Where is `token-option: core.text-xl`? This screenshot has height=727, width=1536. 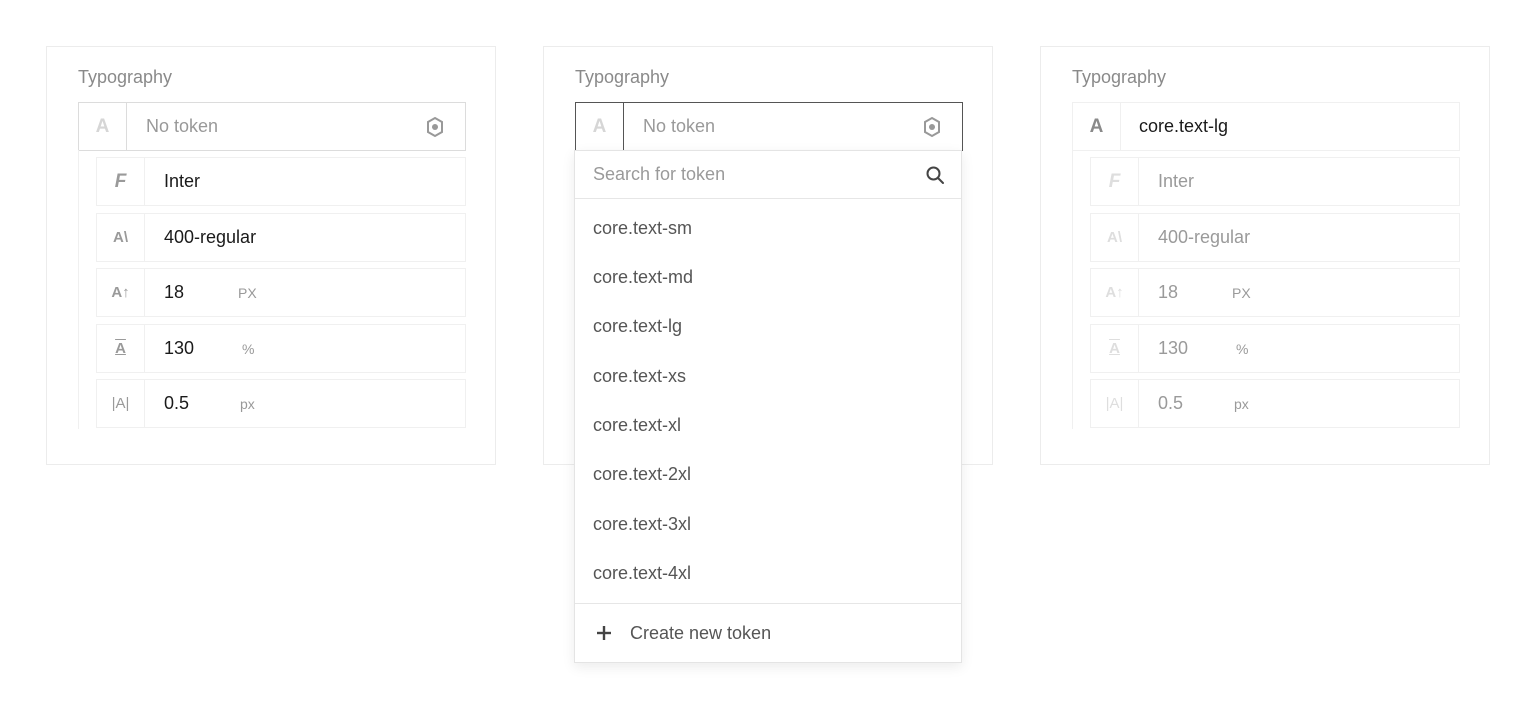
token-option: core.text-xl is located at coordinates (768, 425).